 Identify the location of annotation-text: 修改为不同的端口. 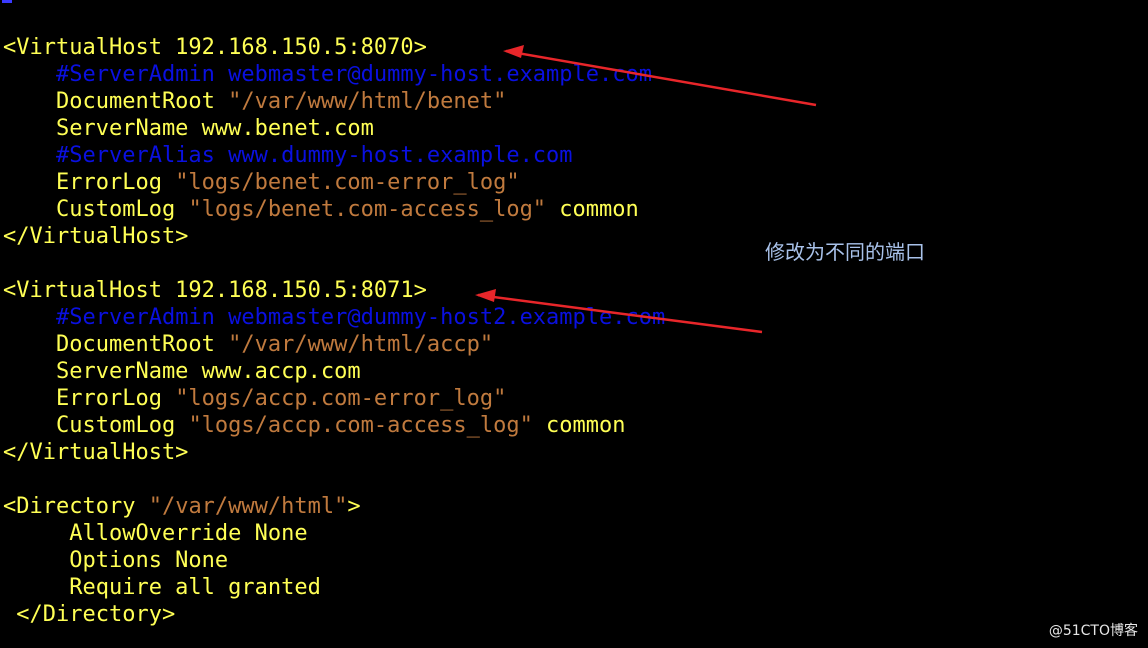
(845, 252).